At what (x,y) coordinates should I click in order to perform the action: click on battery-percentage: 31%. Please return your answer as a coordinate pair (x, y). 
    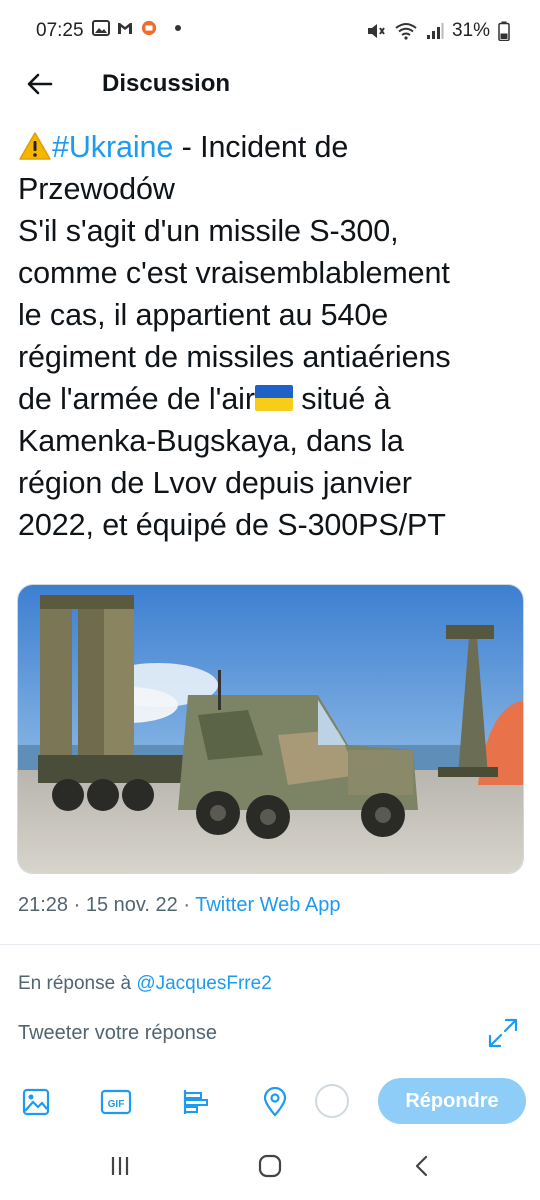
    Looking at the image, I should click on (470, 30).